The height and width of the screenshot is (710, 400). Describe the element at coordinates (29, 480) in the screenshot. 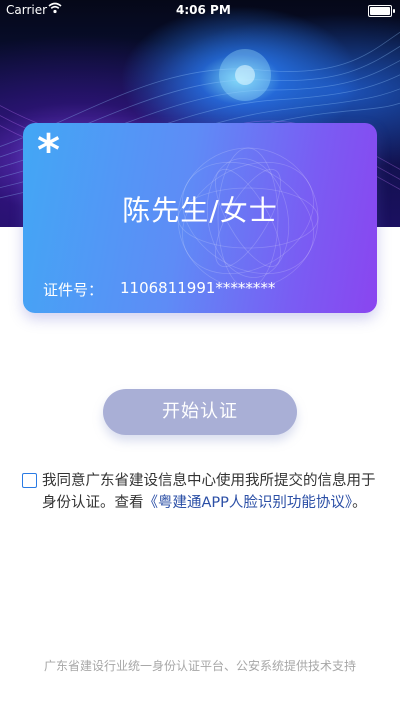

I see `agreement-checkbox` at that location.